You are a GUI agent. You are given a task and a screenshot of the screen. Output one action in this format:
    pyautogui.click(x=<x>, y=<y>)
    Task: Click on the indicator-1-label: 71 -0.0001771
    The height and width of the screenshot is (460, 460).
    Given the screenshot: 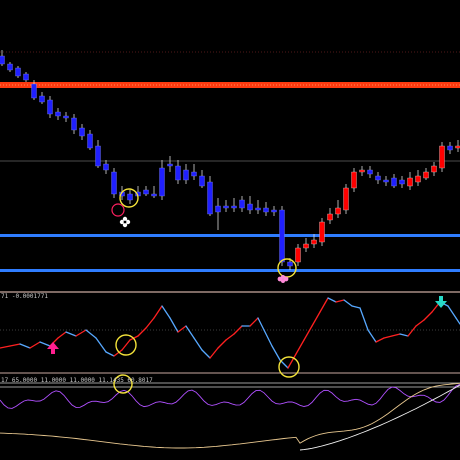 What is the action you would take?
    pyautogui.click(x=24, y=296)
    